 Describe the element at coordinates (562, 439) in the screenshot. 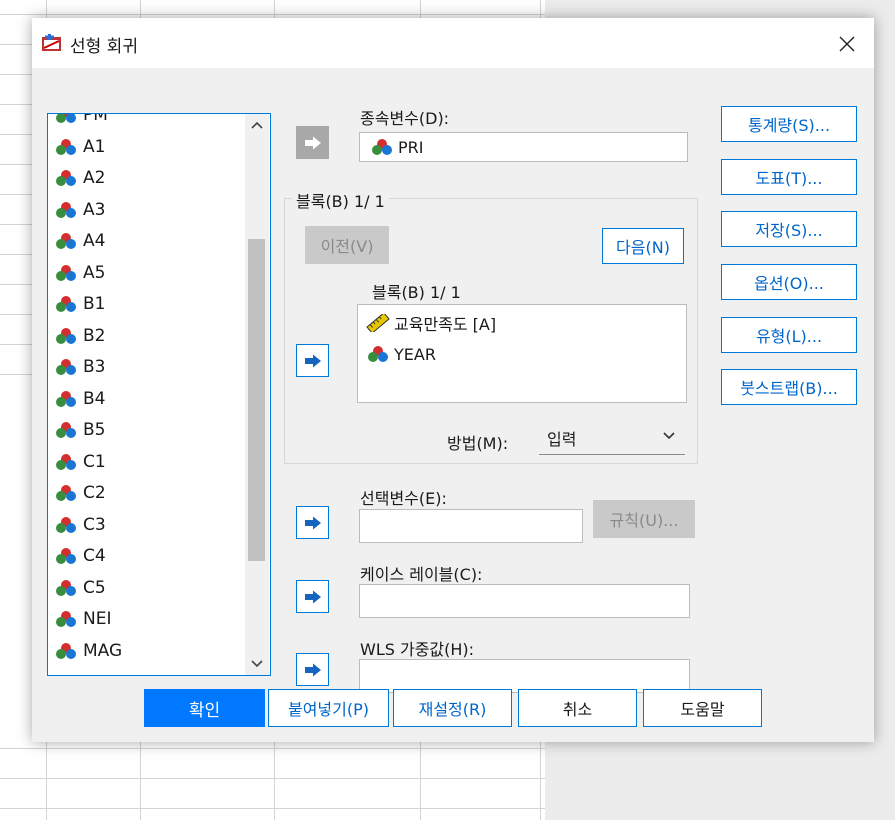

I see `method-value: 입력` at that location.